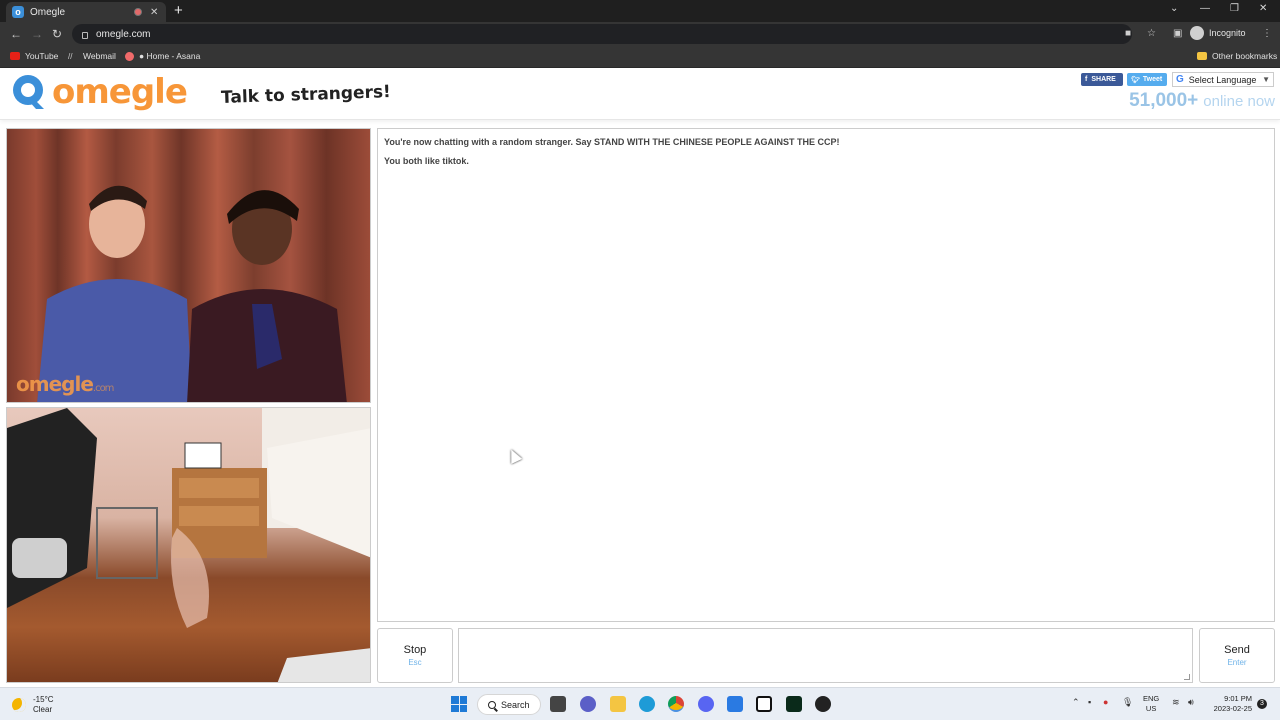 The image size is (1280, 720). Describe the element at coordinates (588, 704) in the screenshot. I see `chat-app-icon` at that location.